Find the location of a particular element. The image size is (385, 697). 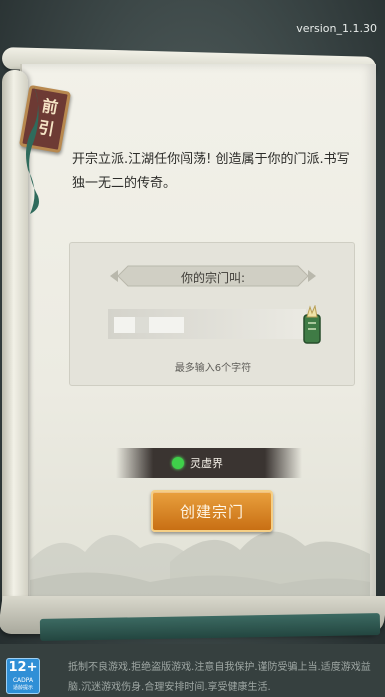

create-sect-button: 创建宗门 is located at coordinates (212, 511).